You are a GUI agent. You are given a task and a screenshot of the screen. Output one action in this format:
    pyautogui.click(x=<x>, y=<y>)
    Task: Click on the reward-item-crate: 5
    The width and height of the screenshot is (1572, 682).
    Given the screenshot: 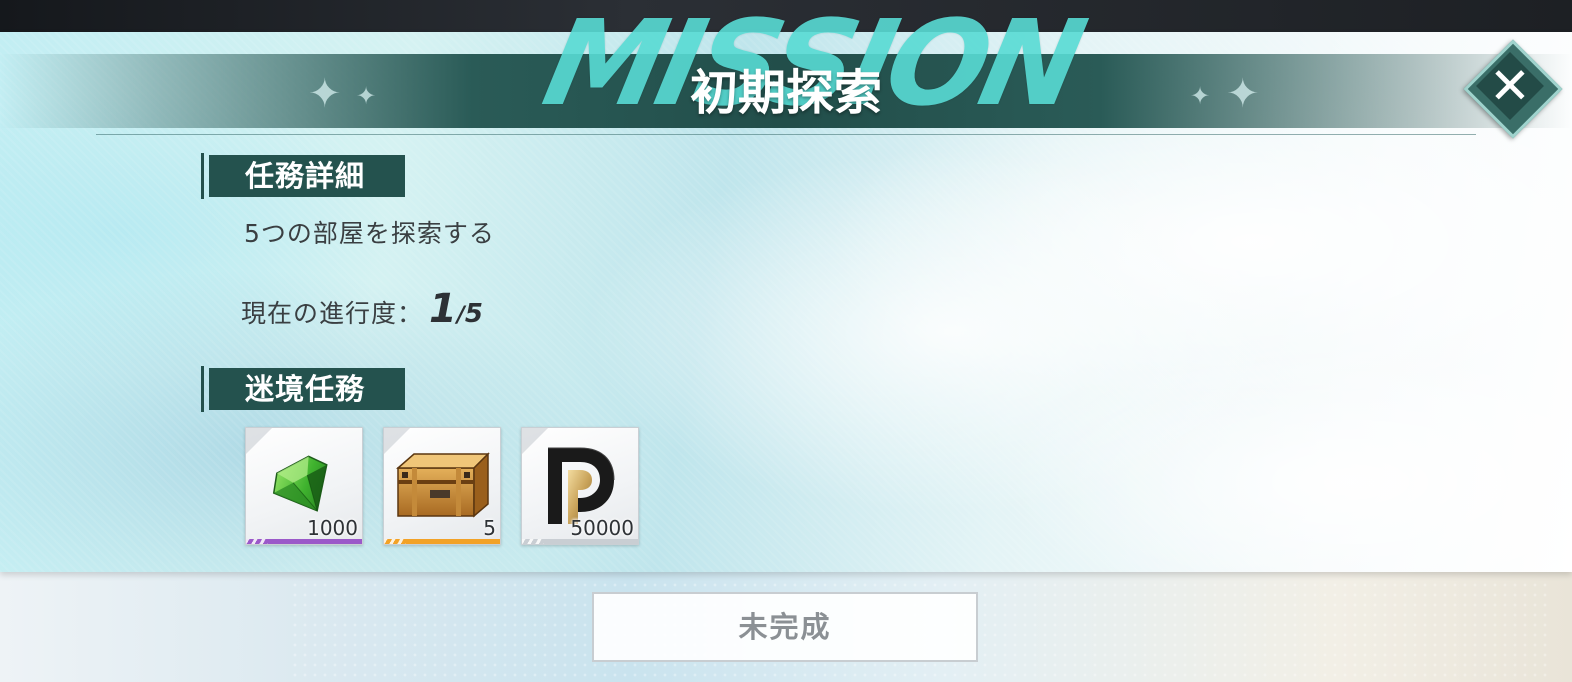 What is the action you would take?
    pyautogui.click(x=442, y=486)
    